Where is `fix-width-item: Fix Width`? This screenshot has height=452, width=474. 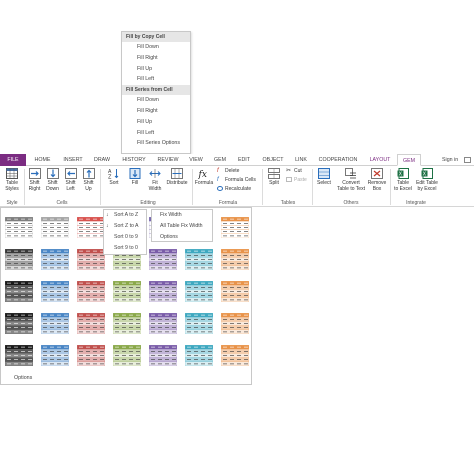
fix-width-item: Fix Width is located at coordinates (168, 215).